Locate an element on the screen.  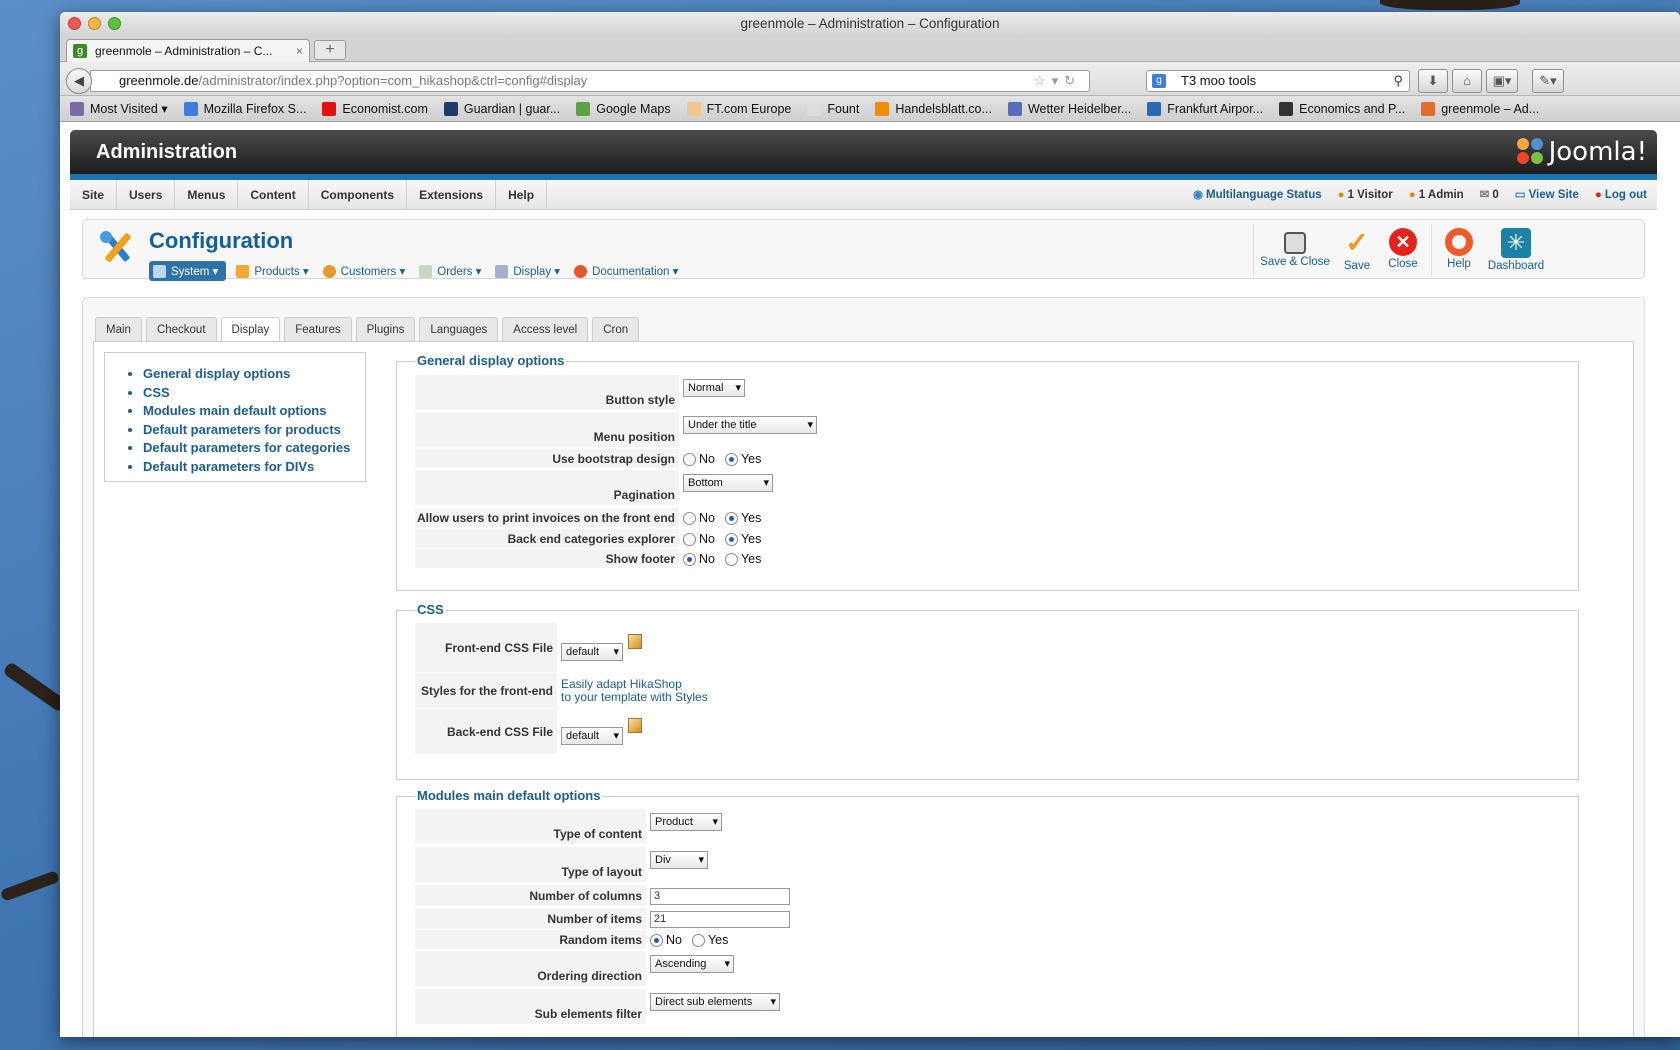
tab-cron: Cron is located at coordinates (616, 329).